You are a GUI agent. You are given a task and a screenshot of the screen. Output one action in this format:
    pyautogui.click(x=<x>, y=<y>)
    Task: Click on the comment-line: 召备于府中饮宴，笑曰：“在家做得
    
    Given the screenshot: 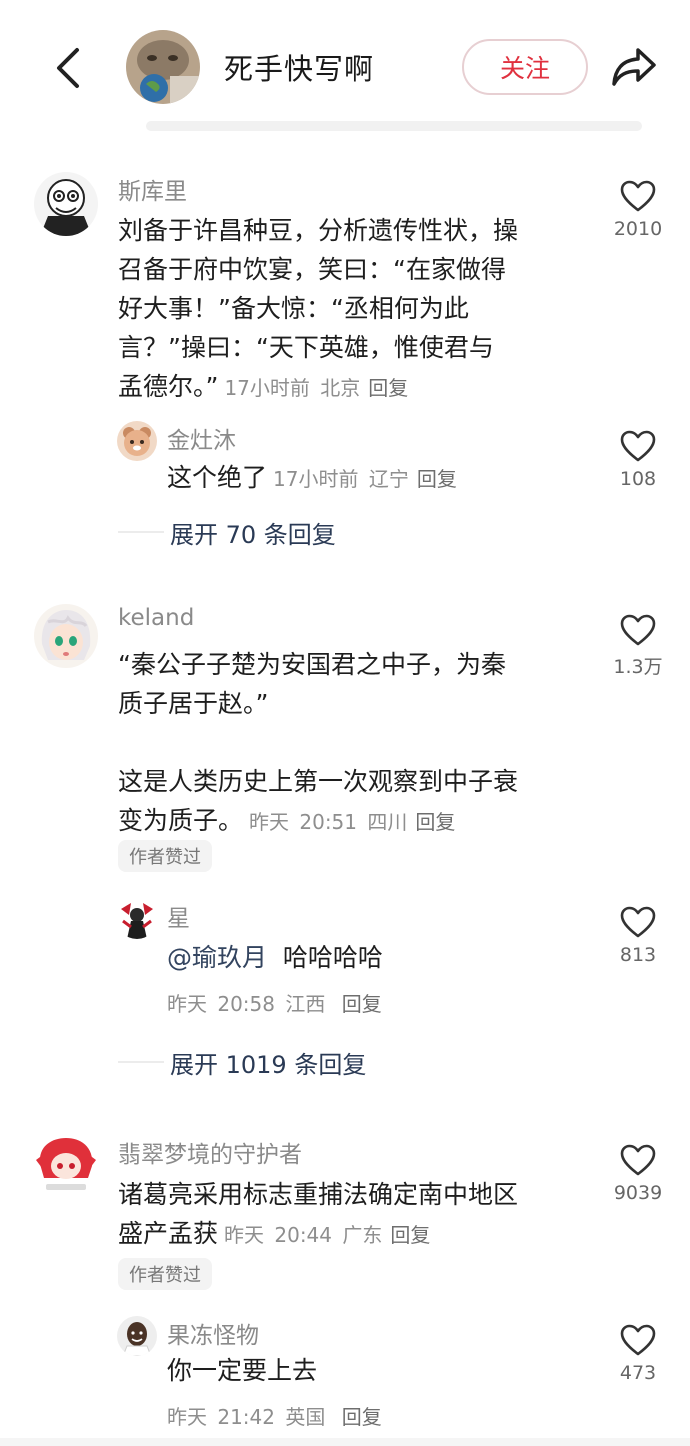 What is the action you would take?
    pyautogui.click(x=312, y=269)
    